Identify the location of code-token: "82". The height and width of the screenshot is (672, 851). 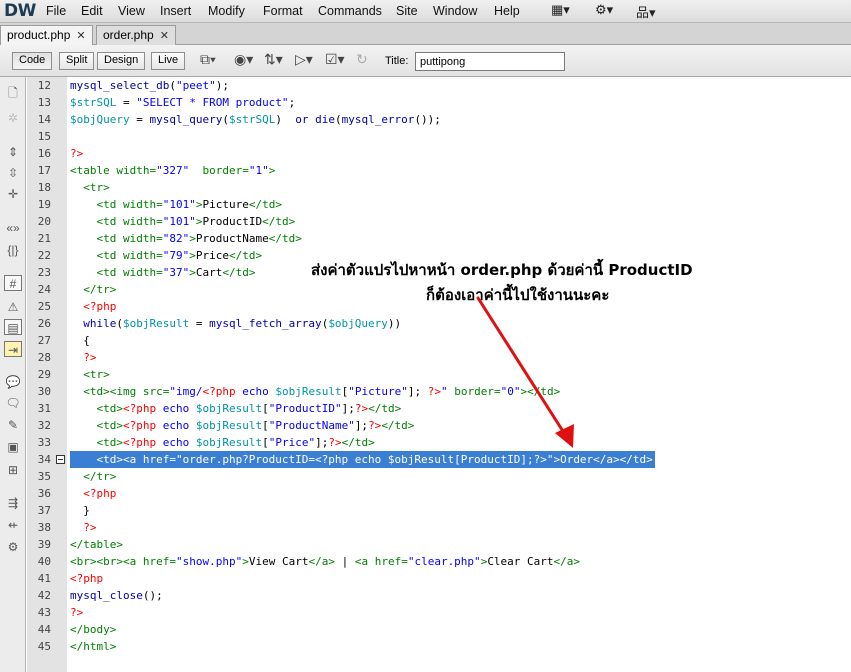
(176, 238).